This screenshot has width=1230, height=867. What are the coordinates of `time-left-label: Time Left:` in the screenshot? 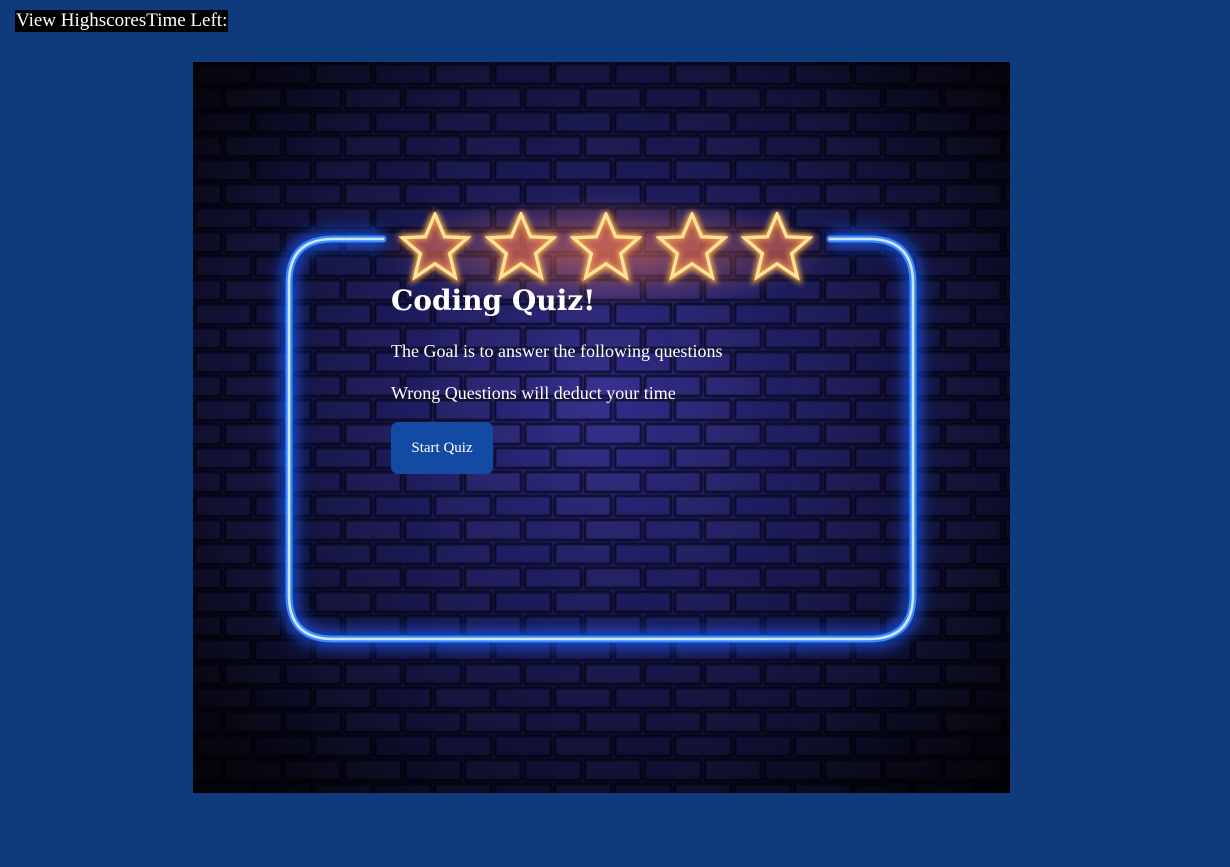 It's located at (187, 20).